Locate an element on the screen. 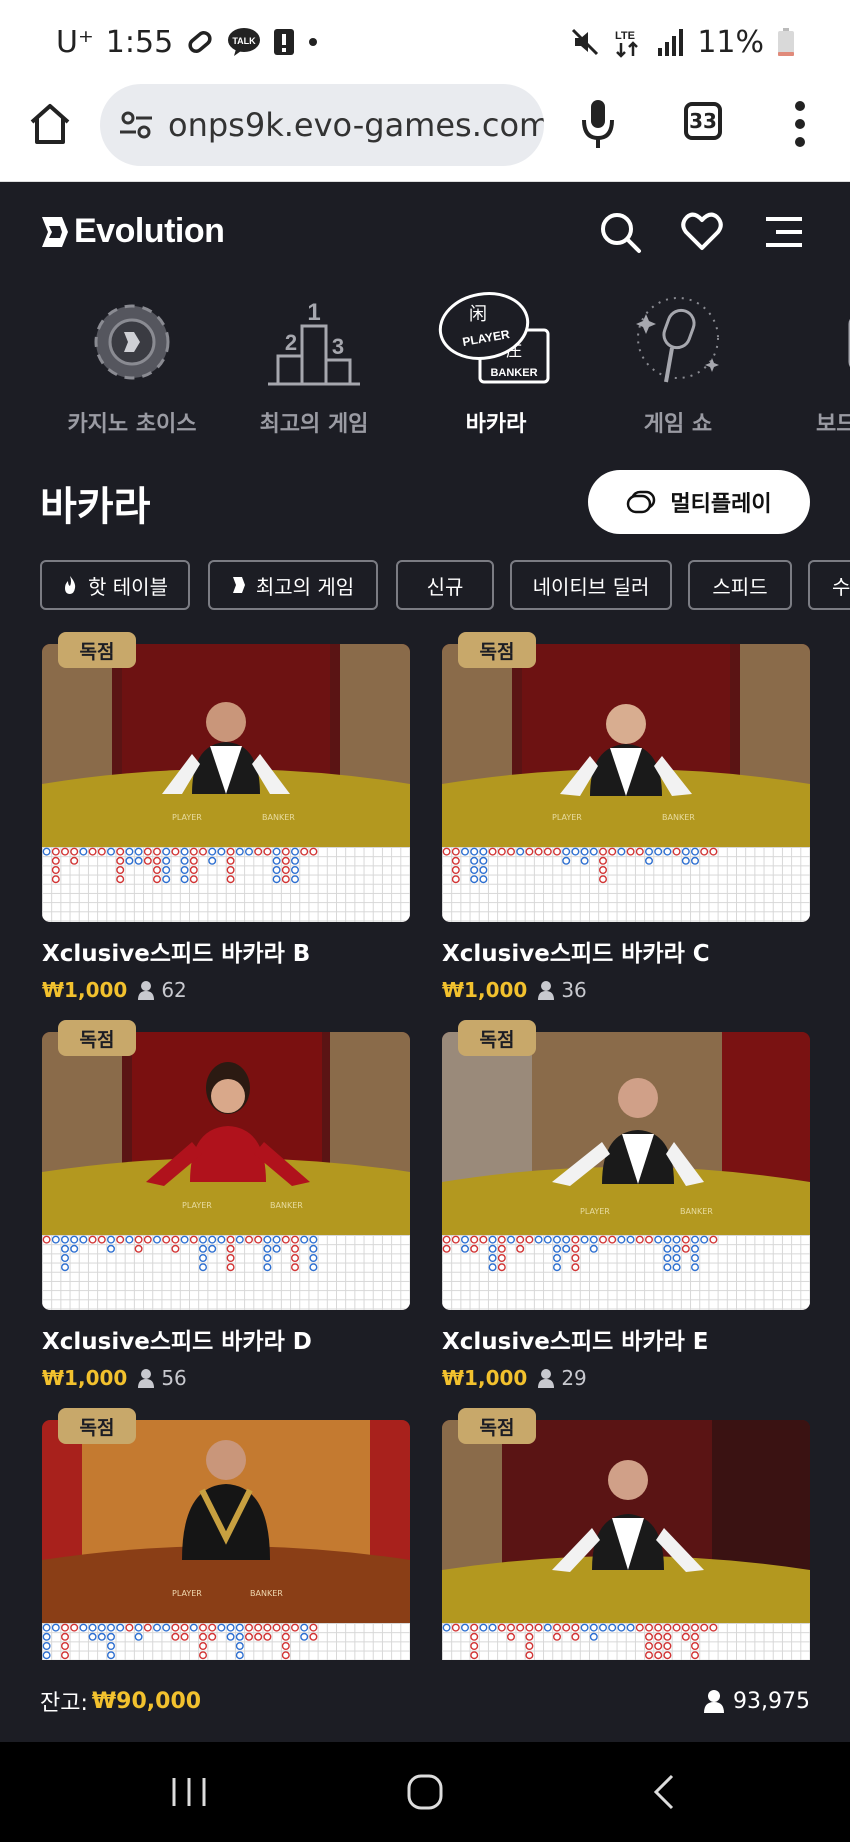 This screenshot has width=850, height=1842. menu-button is located at coordinates (784, 232).